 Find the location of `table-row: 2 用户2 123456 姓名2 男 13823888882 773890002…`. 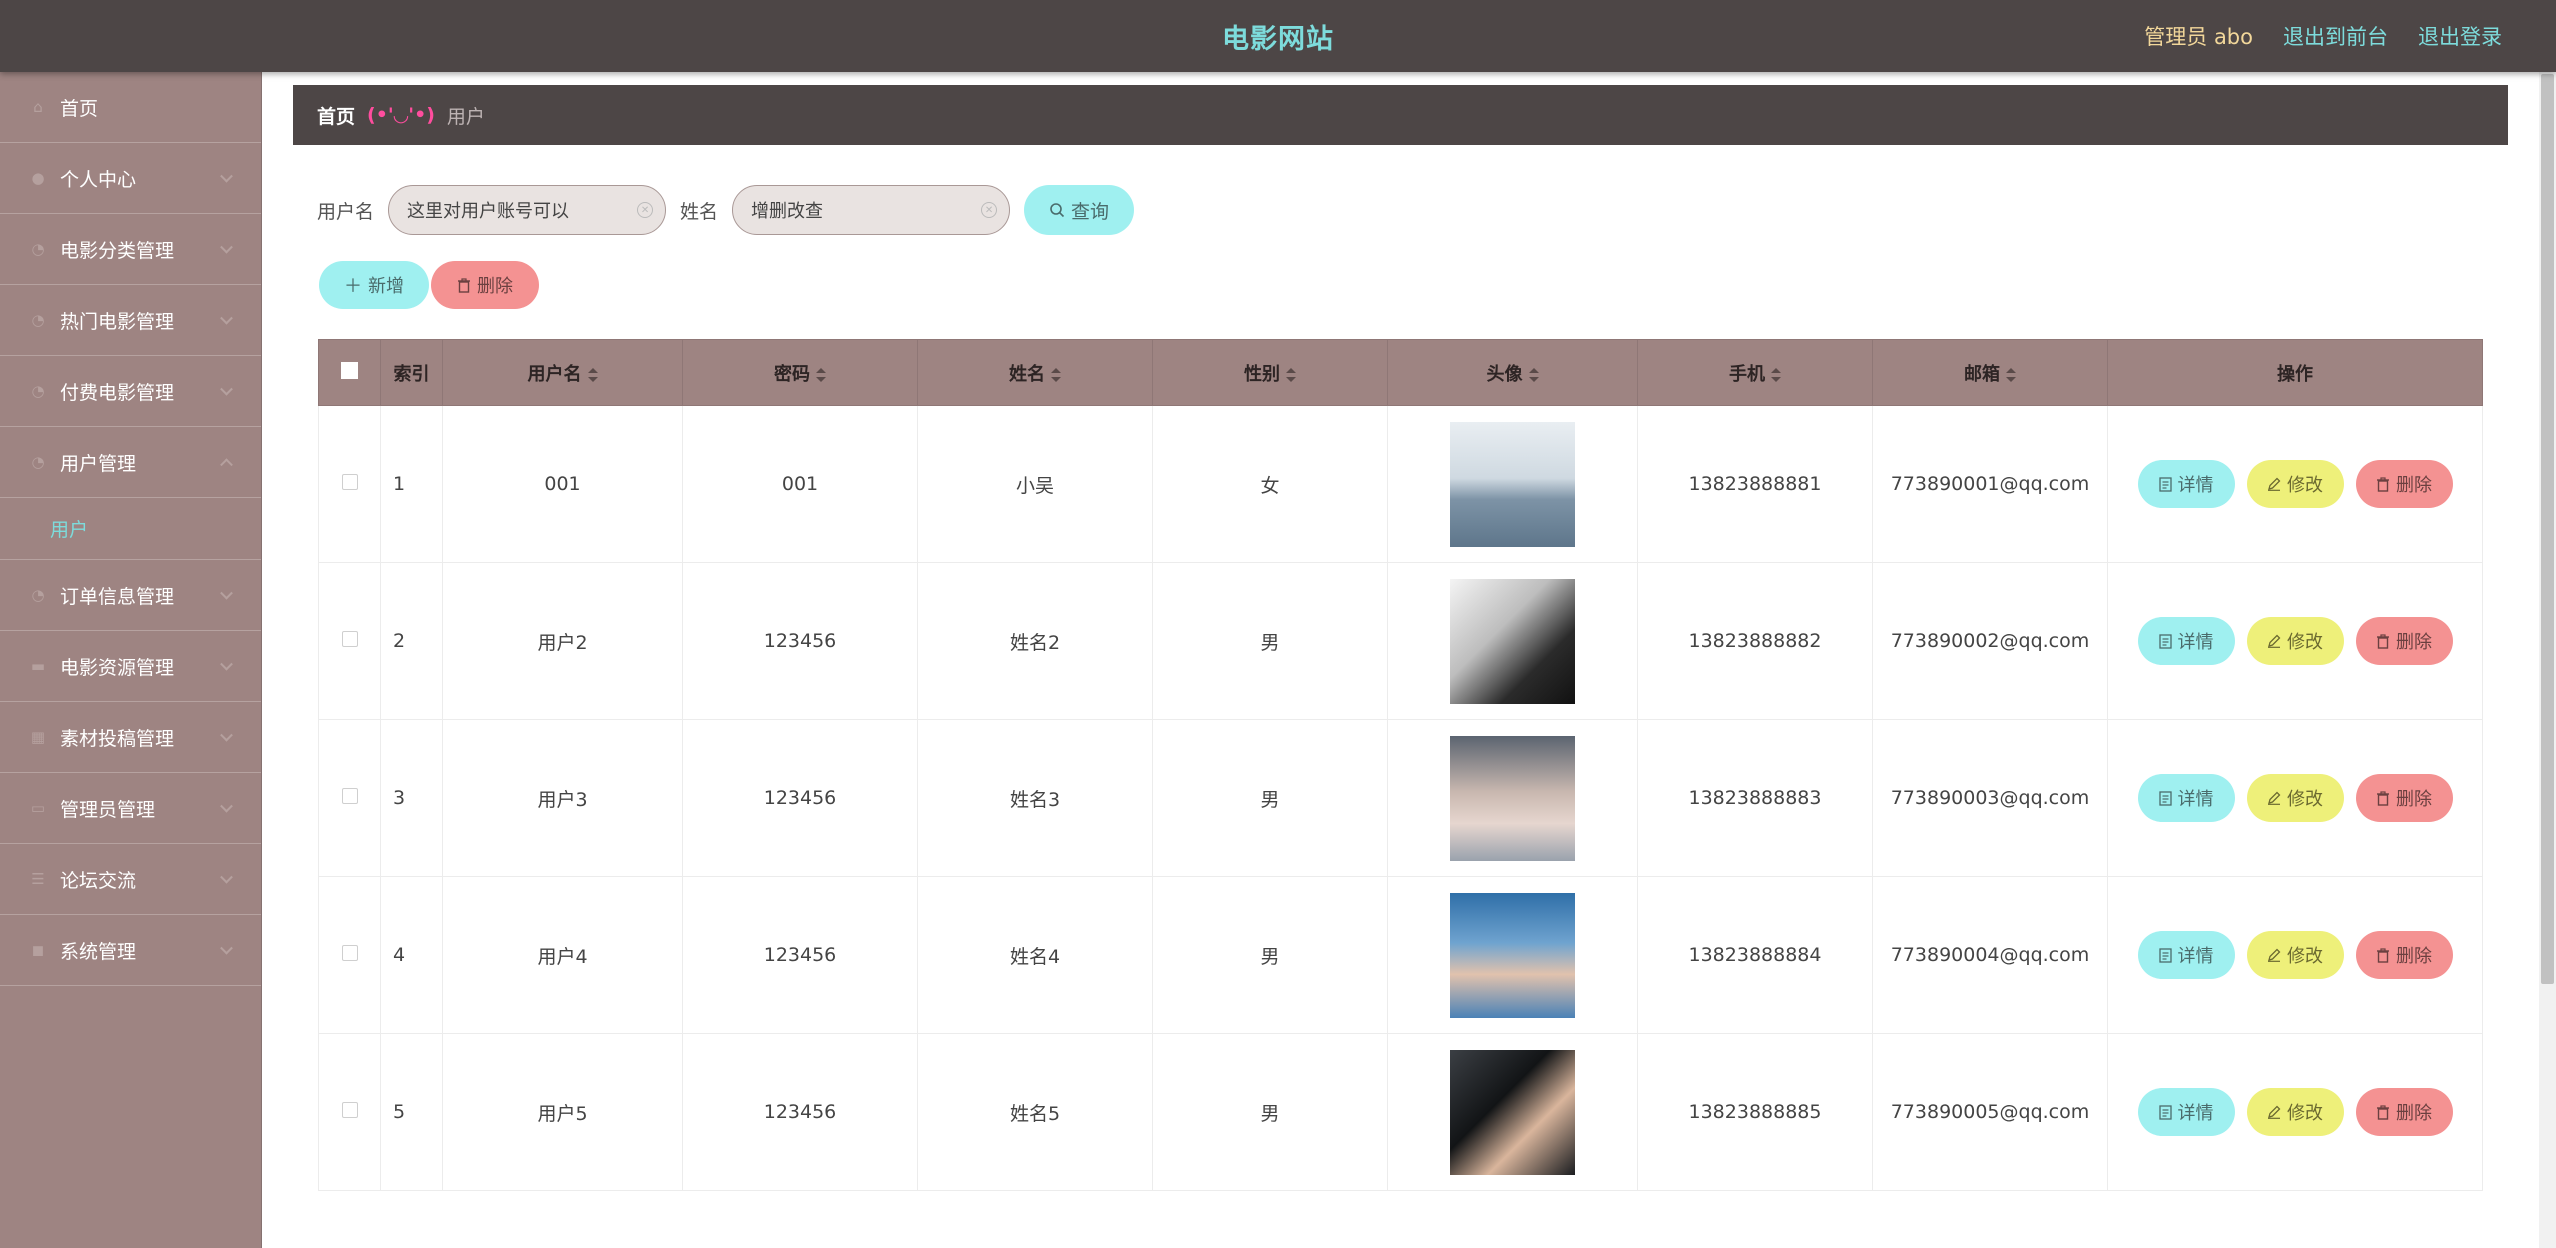

table-row: 2 用户2 123456 姓名2 男 13823888882 773890002… is located at coordinates (1400, 641).